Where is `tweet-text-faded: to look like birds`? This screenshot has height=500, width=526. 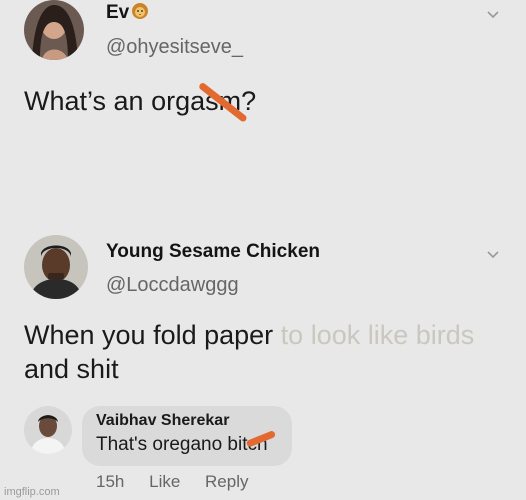 tweet-text-faded: to look like birds is located at coordinates (377, 335).